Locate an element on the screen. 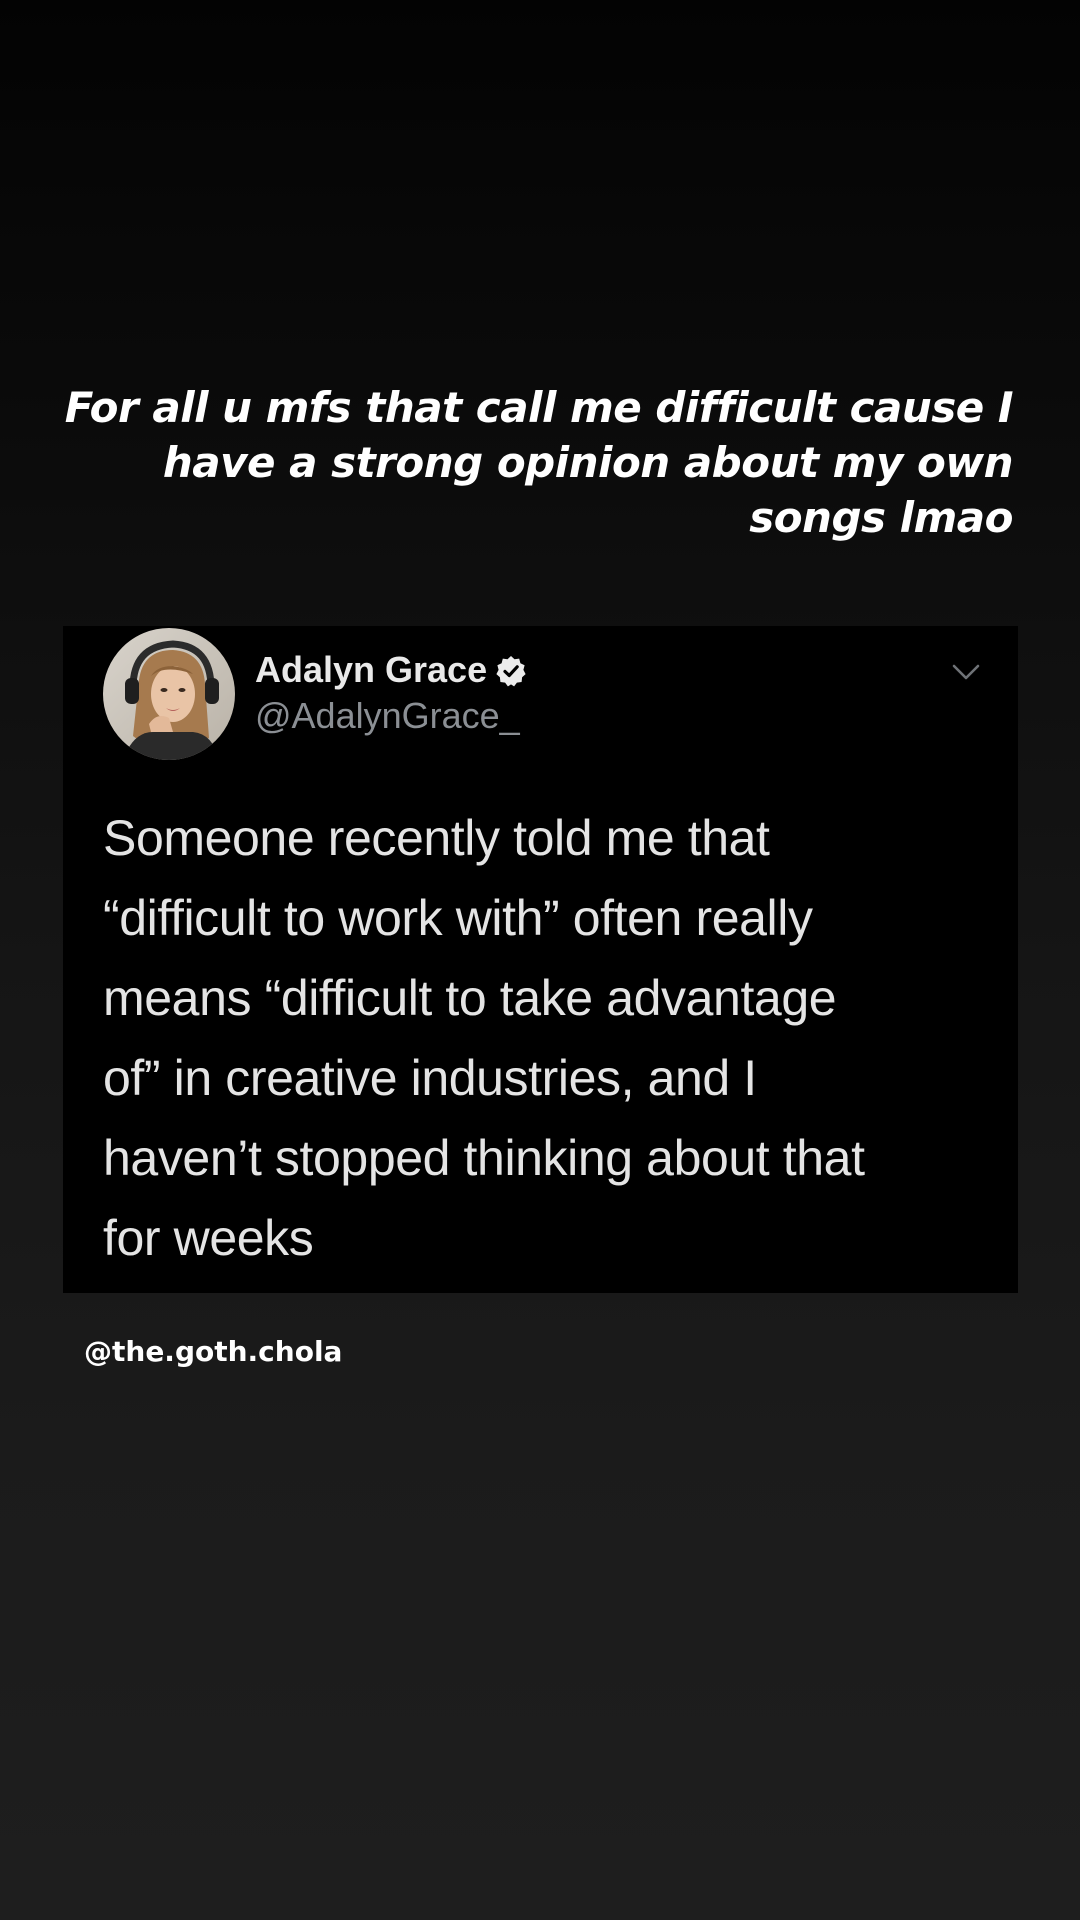 Image resolution: width=1080 pixels, height=1920 pixels. caption-line: songs lmao is located at coordinates (881, 517).